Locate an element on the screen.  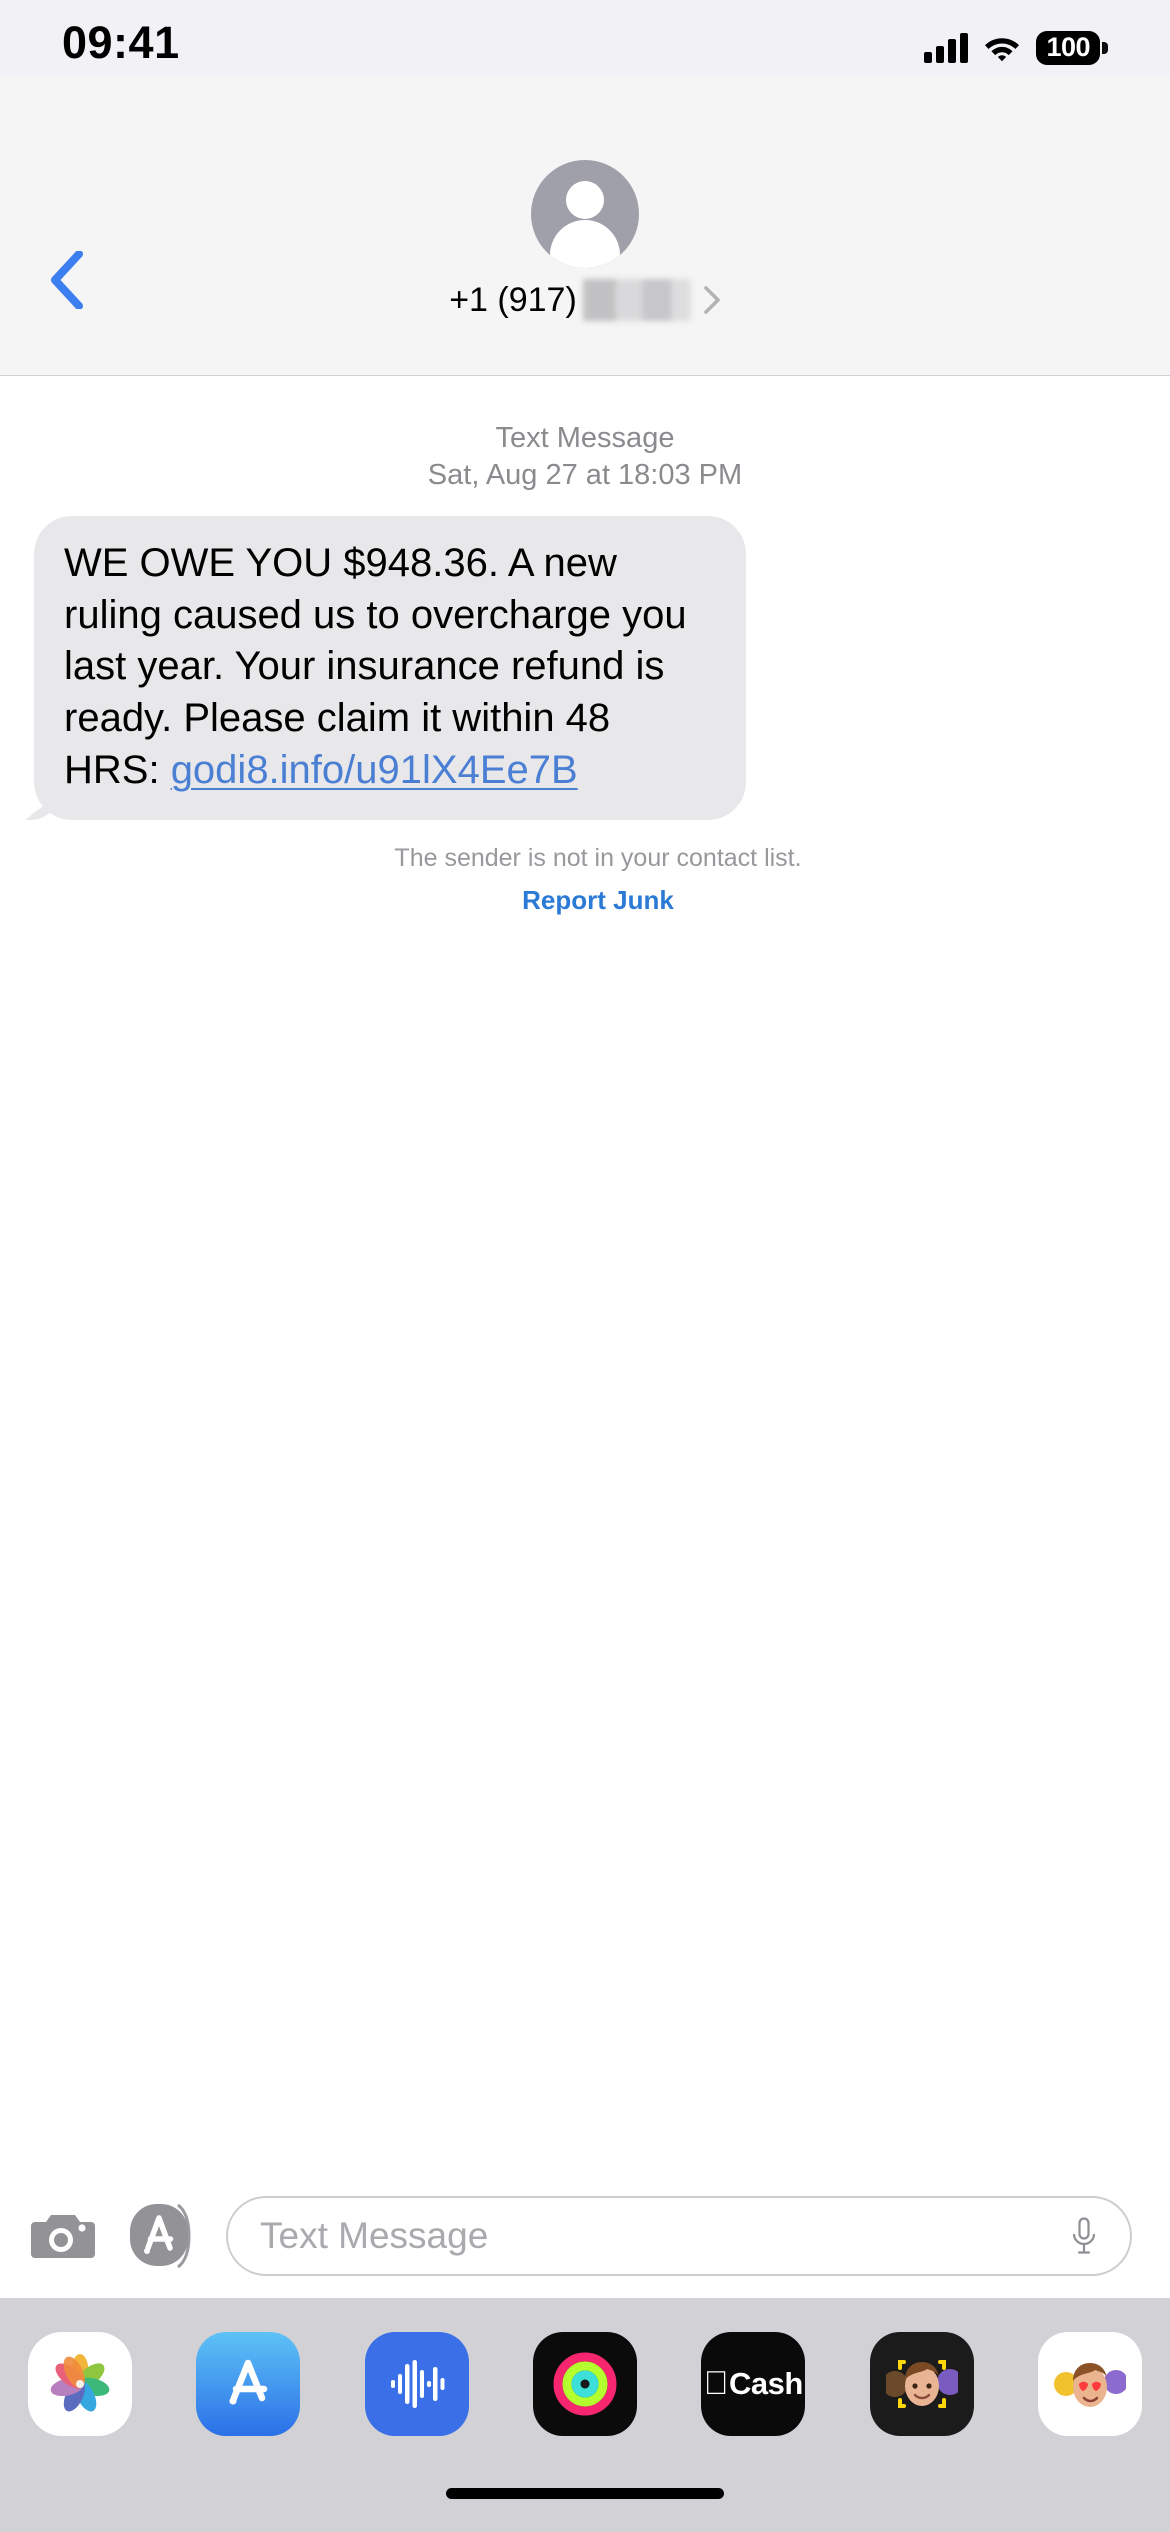
app-drawer-item-apple-cash: Cash is located at coordinates (753, 2384).